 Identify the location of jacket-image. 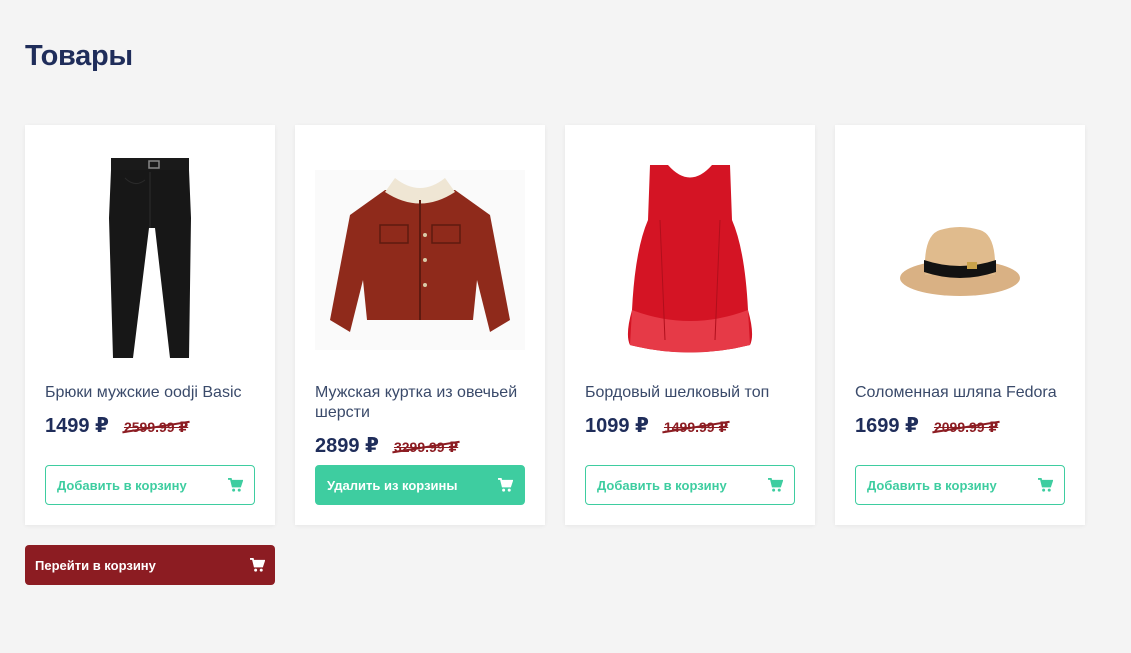
(420, 260).